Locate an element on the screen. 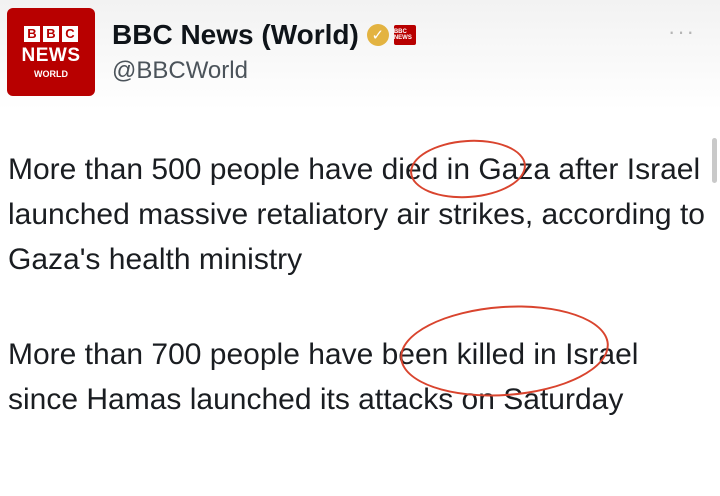 Image resolution: width=720 pixels, height=496 pixels. affiliate-badge-icon: BBC NEWS is located at coordinates (404, 35).